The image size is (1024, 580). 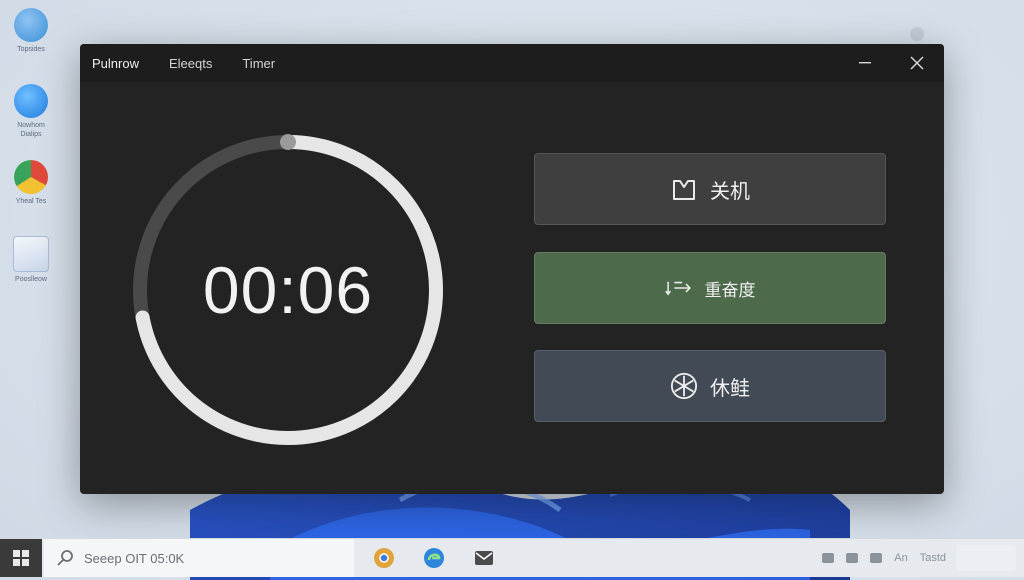 I want to click on sleep-button: 休鲑, so click(x=710, y=386).